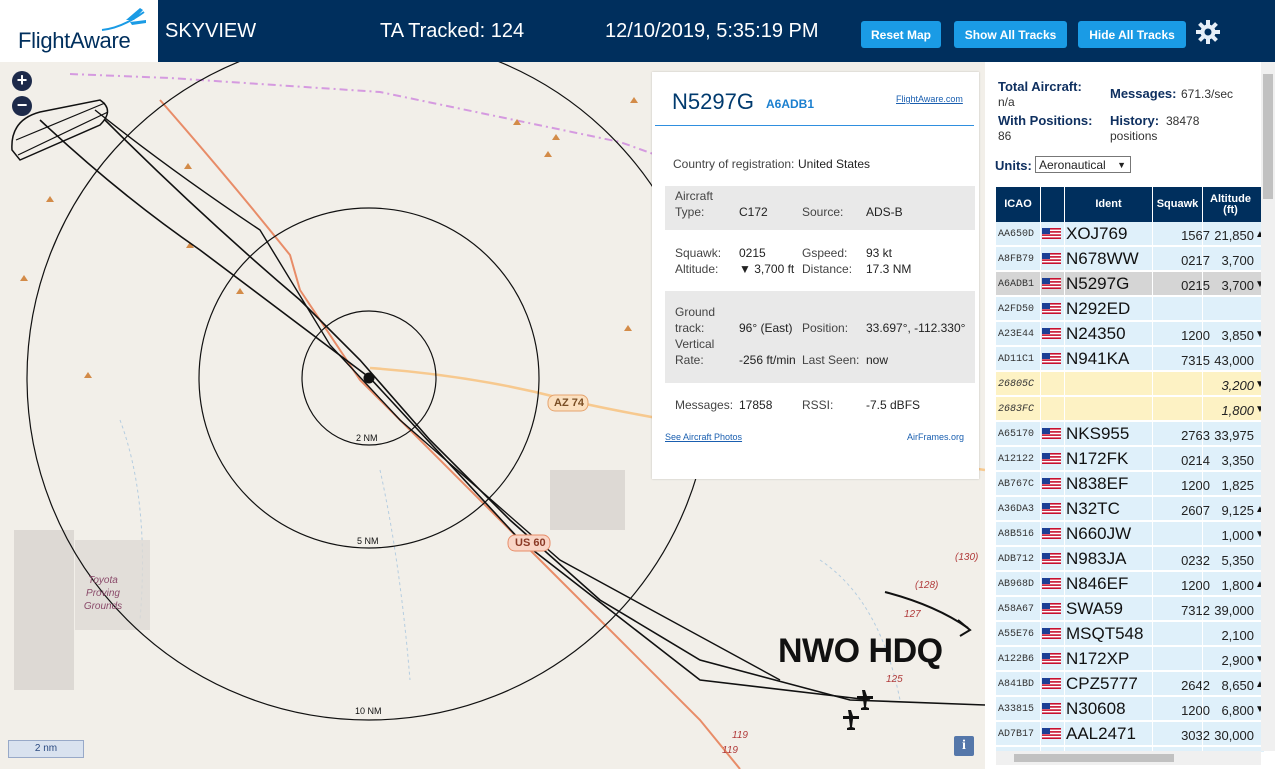  Describe the element at coordinates (1130, 384) in the screenshot. I see `table-row: 26805C 3,200 ▼` at that location.